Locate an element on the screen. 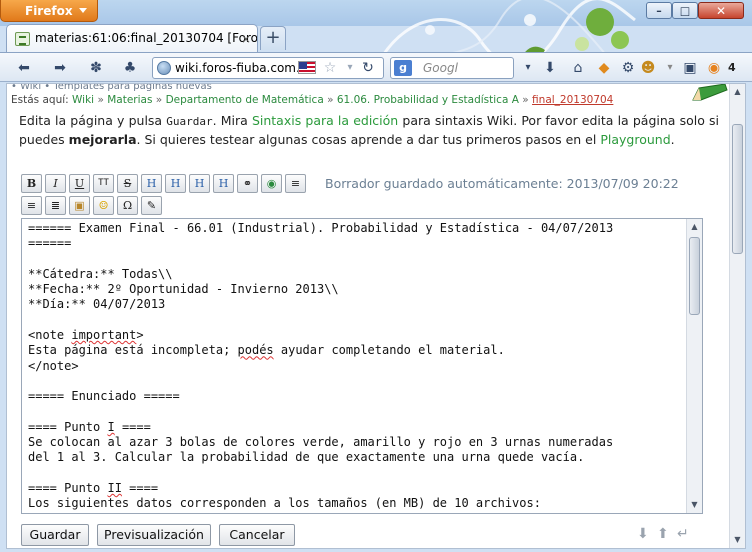 The width and height of the screenshot is (752, 552). horizontal-rule-icon: ≣ is located at coordinates (55, 205).